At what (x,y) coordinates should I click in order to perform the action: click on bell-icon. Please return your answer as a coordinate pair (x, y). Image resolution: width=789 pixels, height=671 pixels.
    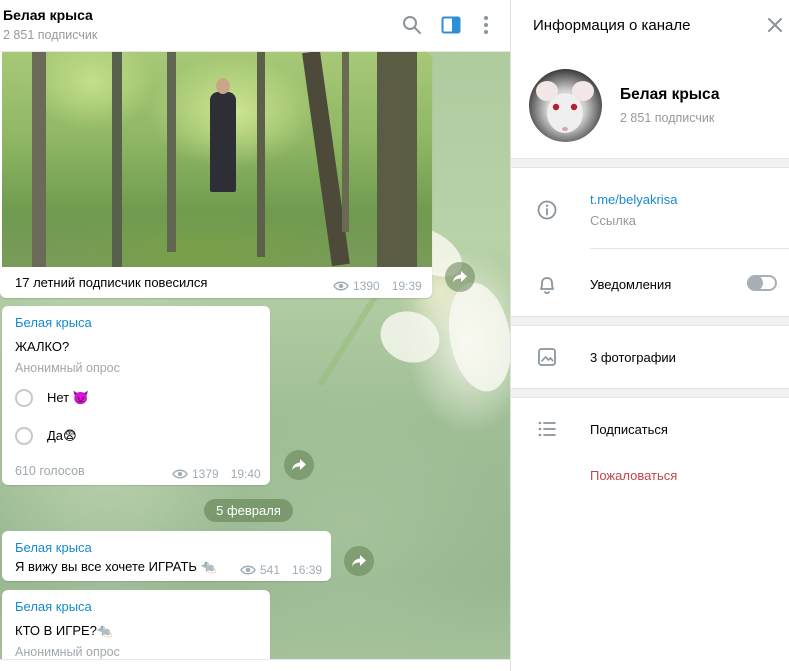
    Looking at the image, I should click on (547, 285).